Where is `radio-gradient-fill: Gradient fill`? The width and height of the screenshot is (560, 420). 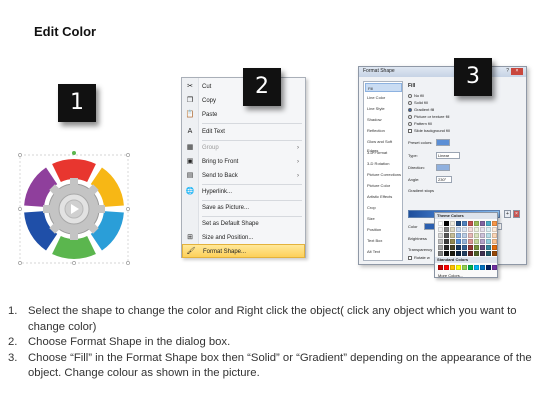
radio-gradient-fill: Gradient fill is located at coordinates (421, 110).